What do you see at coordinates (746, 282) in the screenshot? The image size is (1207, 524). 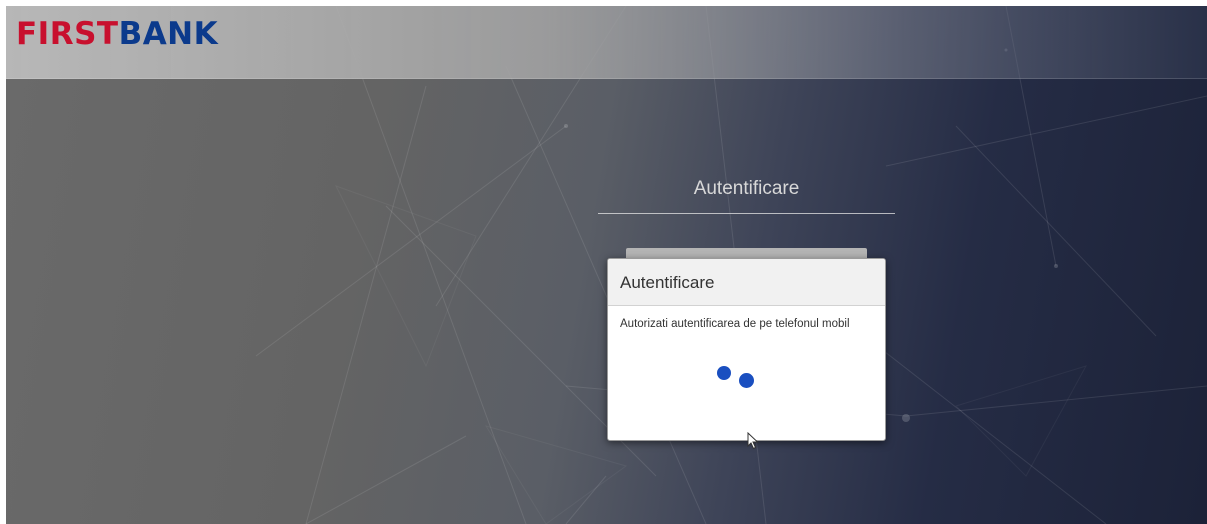 I see `modal-header: Autentificare` at bounding box center [746, 282].